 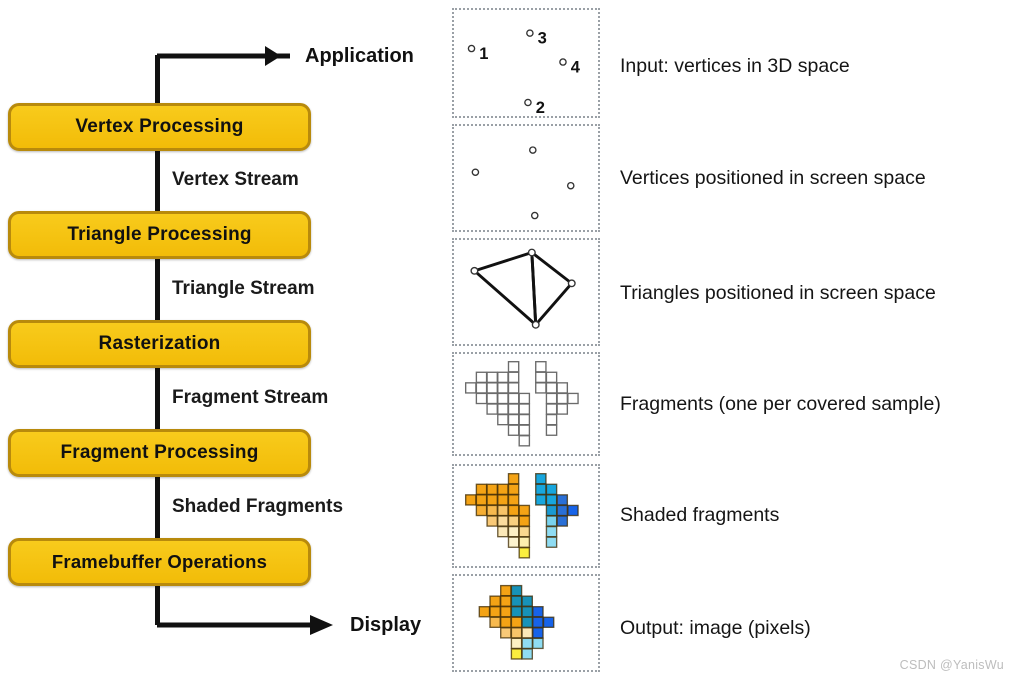 I want to click on stream-label-vertex-stream: Vertex Stream, so click(x=235, y=179).